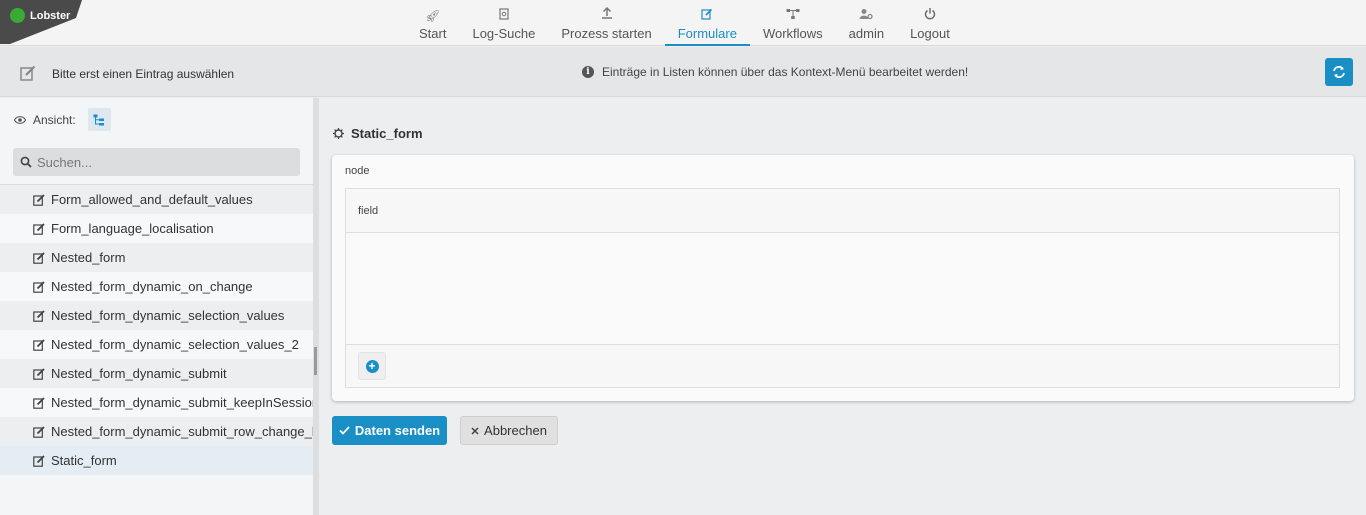  What do you see at coordinates (344, 430) in the screenshot?
I see `check-icon` at bounding box center [344, 430].